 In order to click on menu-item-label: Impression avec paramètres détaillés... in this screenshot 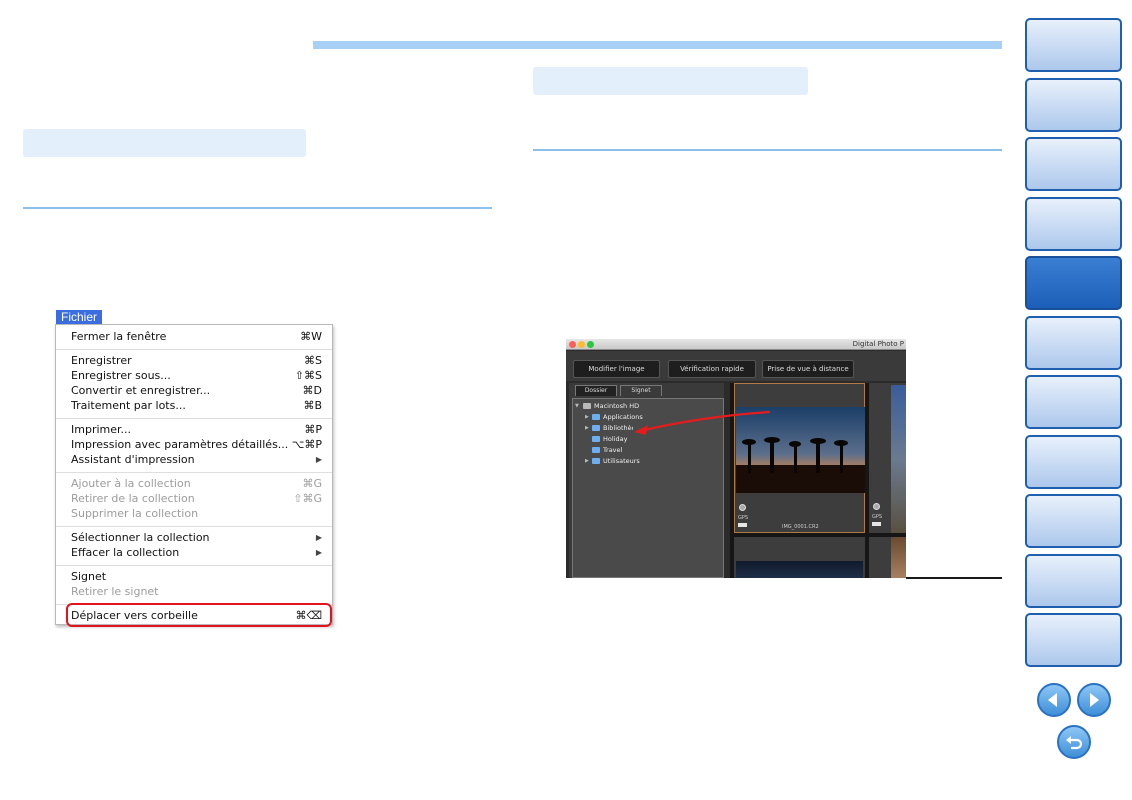, I will do `click(180, 444)`.